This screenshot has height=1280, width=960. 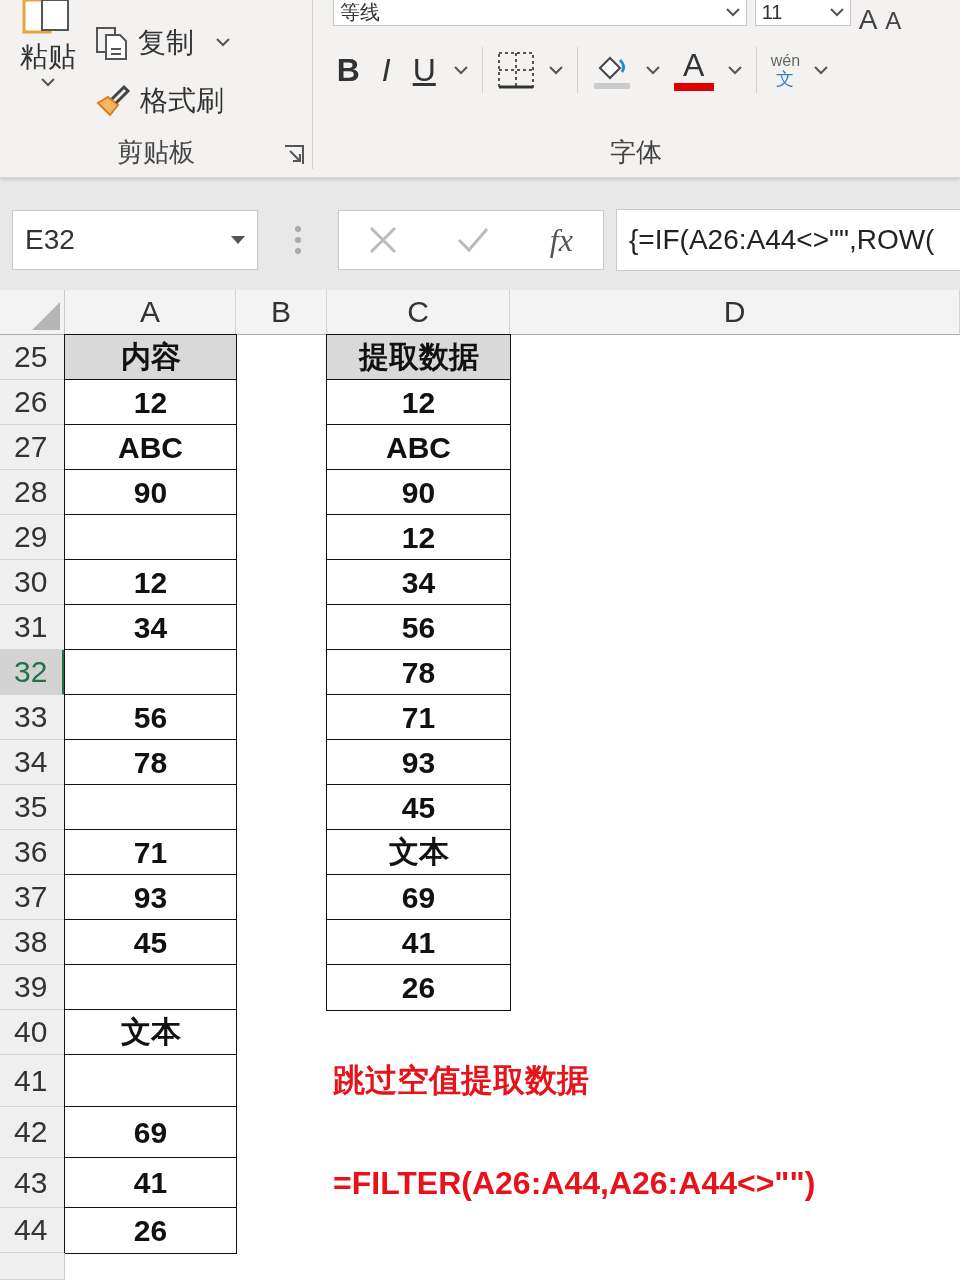 I want to click on font-name-field: 等线, so click(x=539, y=13).